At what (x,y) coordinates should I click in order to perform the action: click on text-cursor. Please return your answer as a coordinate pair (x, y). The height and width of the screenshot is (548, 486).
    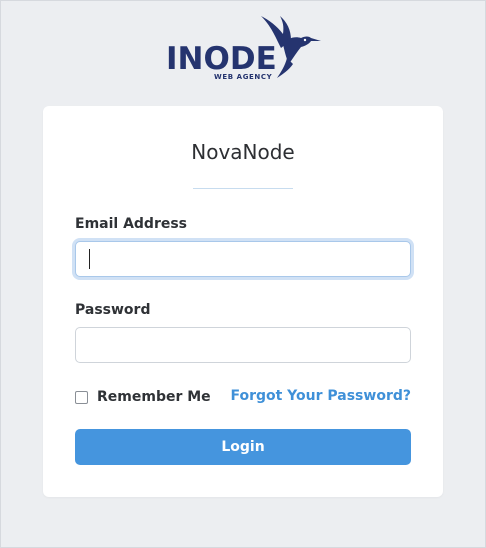
    Looking at the image, I should click on (89, 259).